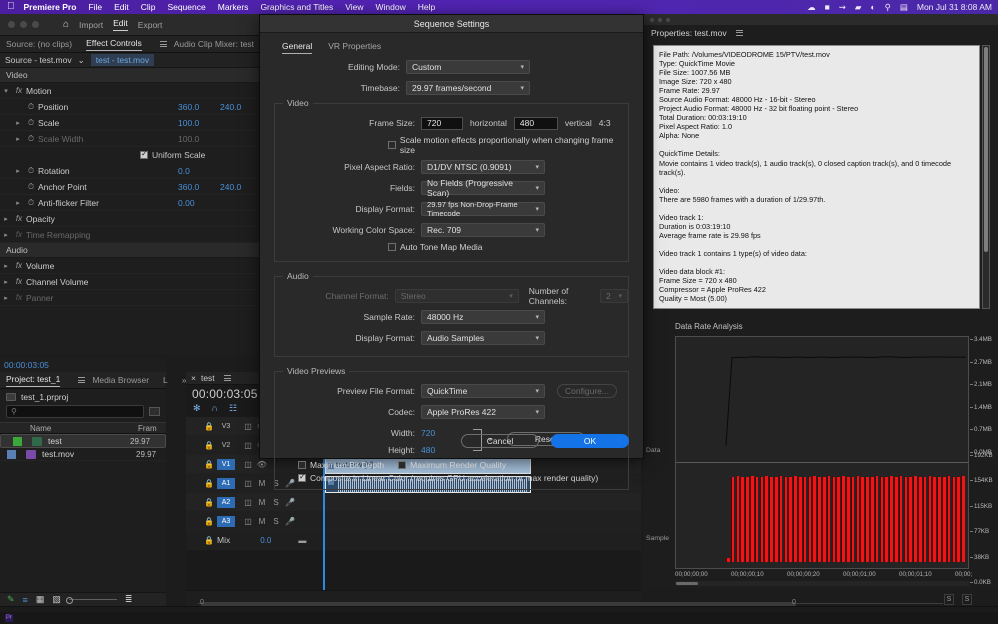 The width and height of the screenshot is (998, 624). What do you see at coordinates (133, 282) in the screenshot?
I see `effect-row-channel-volume: ▸ fx Channel Volume` at bounding box center [133, 282].